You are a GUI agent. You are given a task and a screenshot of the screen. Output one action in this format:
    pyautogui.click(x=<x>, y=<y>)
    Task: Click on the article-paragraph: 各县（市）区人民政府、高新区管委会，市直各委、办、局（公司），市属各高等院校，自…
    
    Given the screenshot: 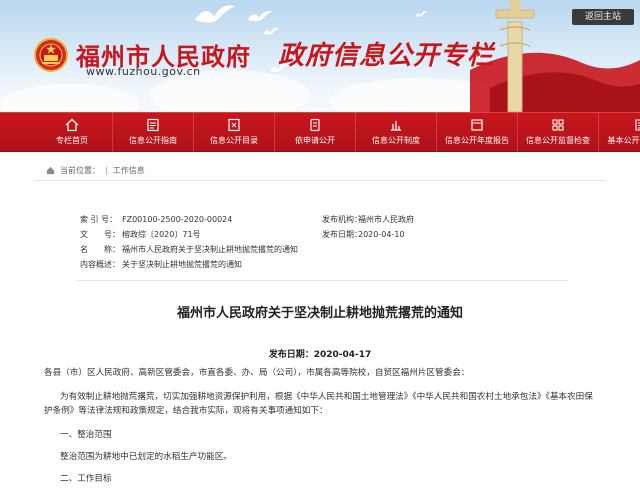 What is the action you would take?
    pyautogui.click(x=257, y=373)
    